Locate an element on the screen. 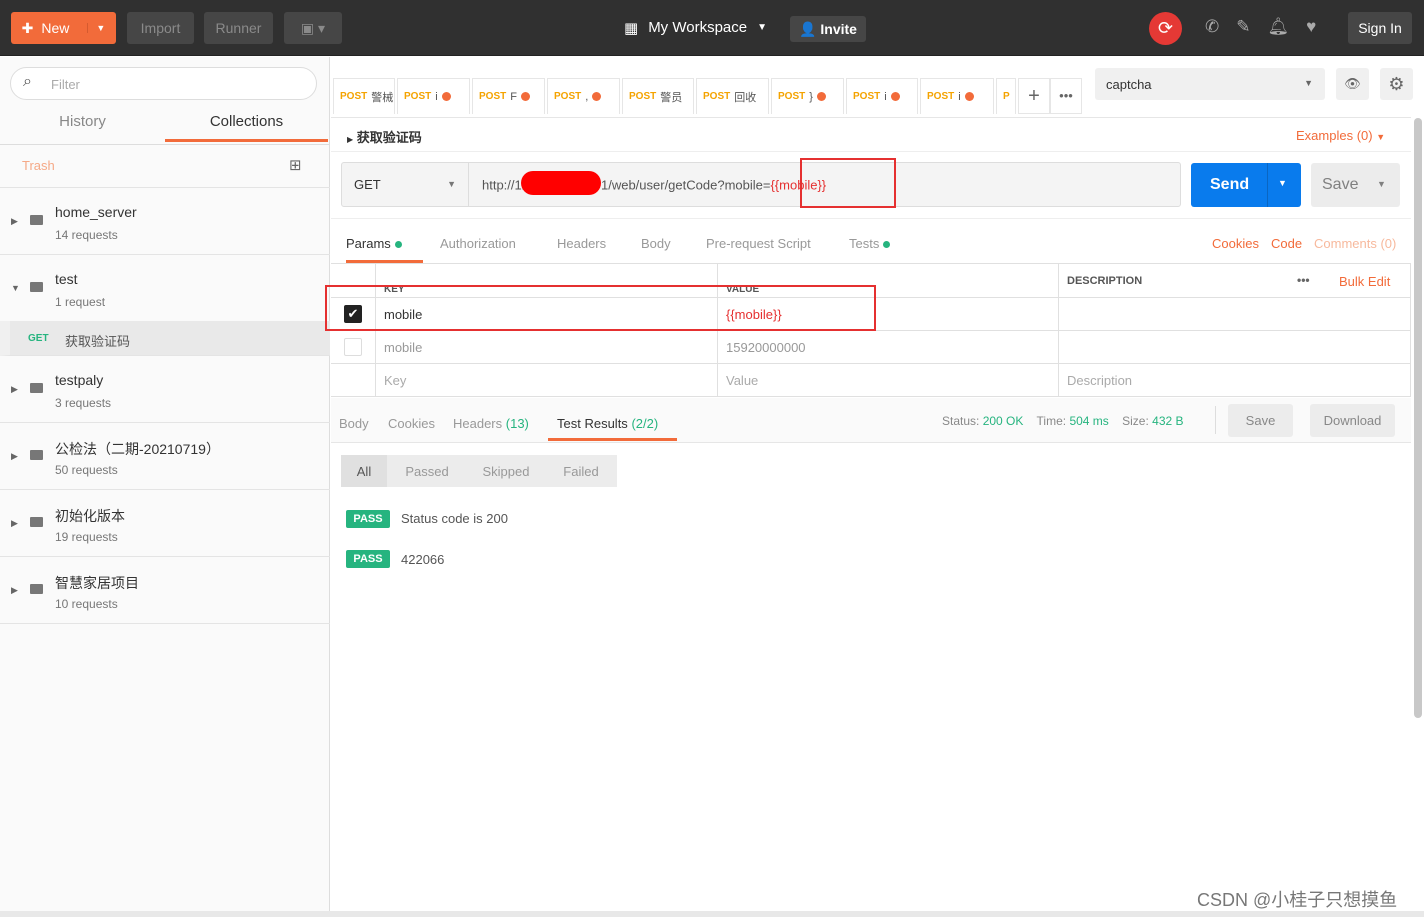  filter-input: ⌕ Filter is located at coordinates (163, 83).